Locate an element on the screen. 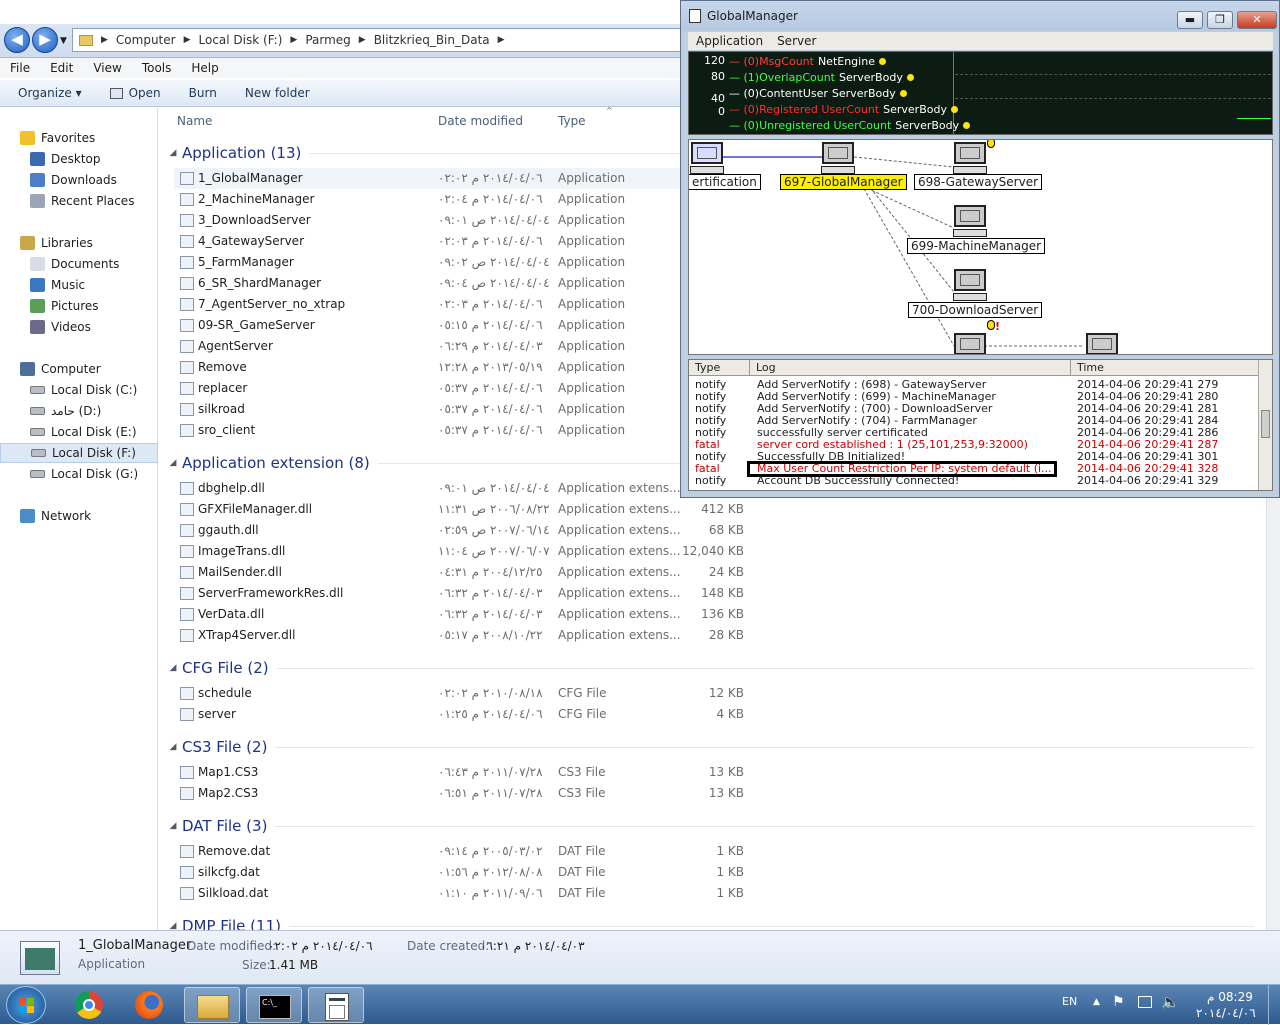  taskbar-globalmanager is located at coordinates (336, 1005).